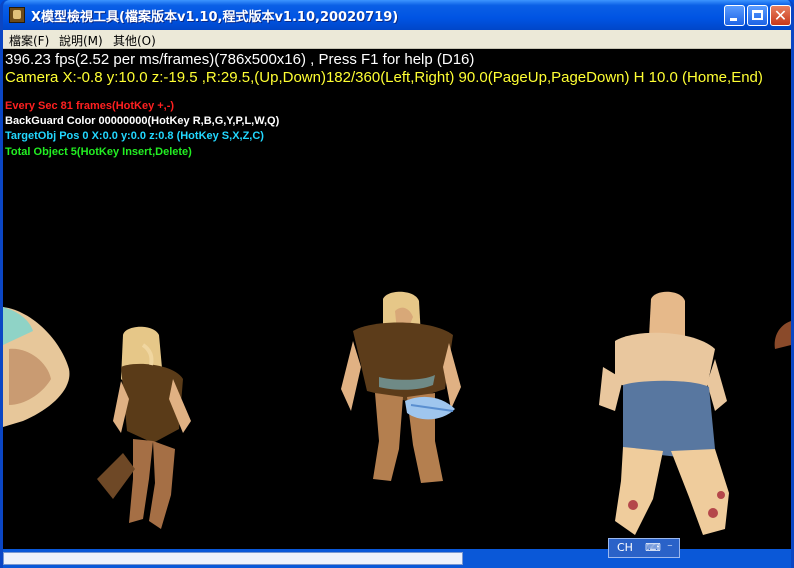 Image resolution: width=794 pixels, height=568 pixels. Describe the element at coordinates (29, 40) in the screenshot. I see `menu-file: 檔案(F)` at that location.